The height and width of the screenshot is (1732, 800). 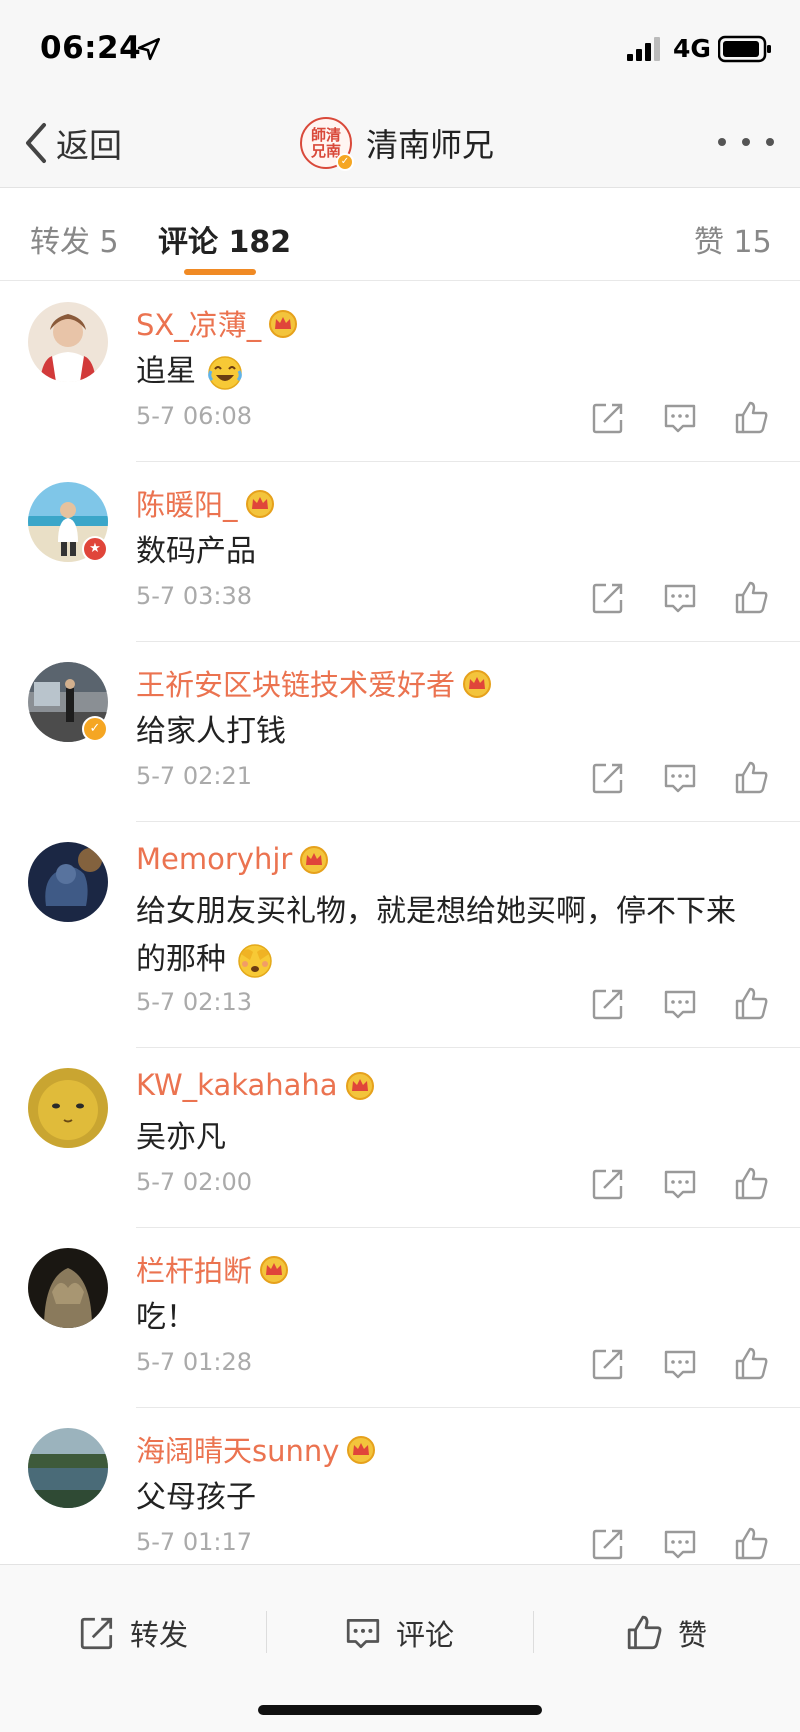 What do you see at coordinates (214, 859) in the screenshot?
I see `username-text: Memoryhjr` at bounding box center [214, 859].